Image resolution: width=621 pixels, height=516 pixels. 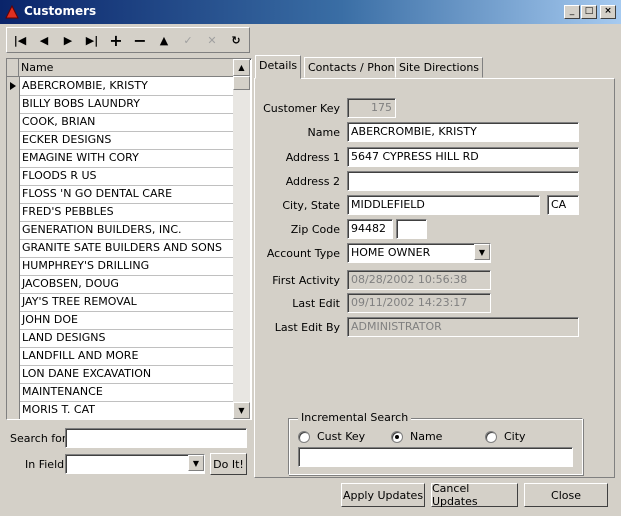 I want to click on city-state-label: City, State, so click(x=311, y=205).